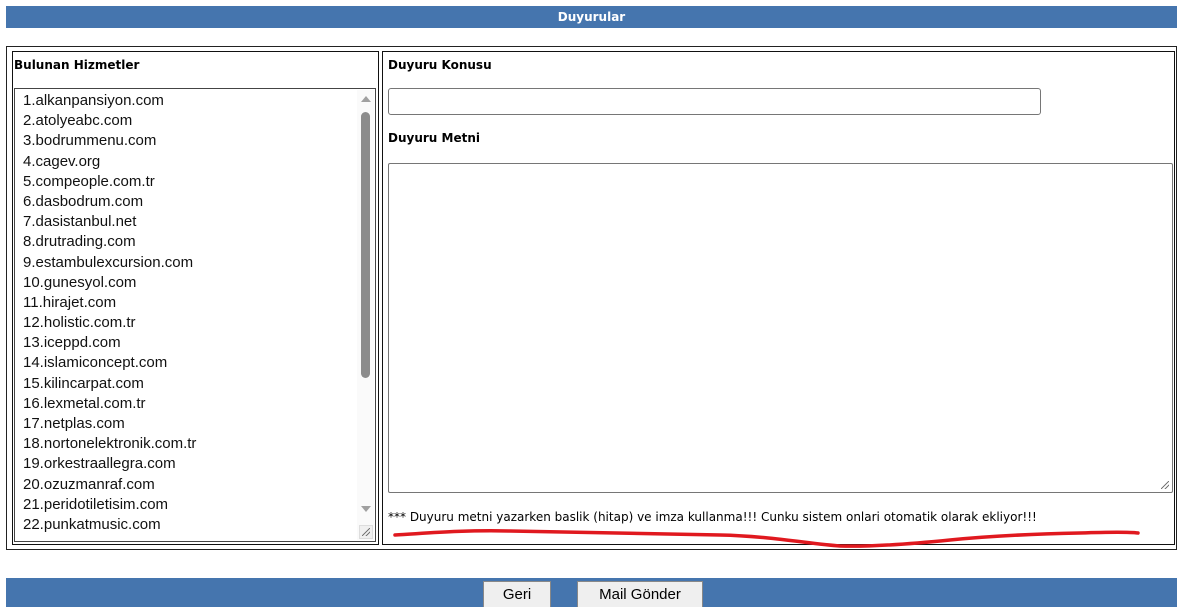  Describe the element at coordinates (199, 444) in the screenshot. I see `service-list-item: 18.nortonelektronik.com.tr` at that location.